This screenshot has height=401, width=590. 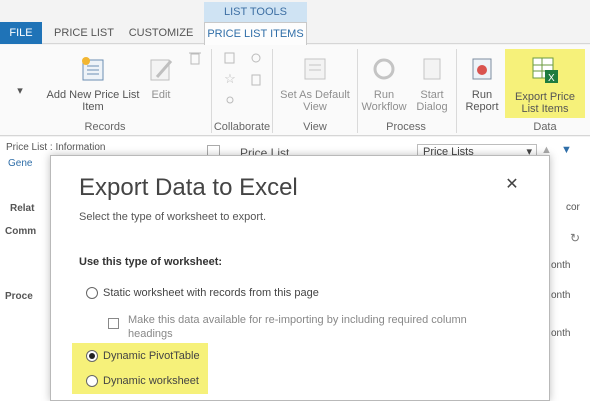 I want to click on document-icon, so click(x=256, y=80).